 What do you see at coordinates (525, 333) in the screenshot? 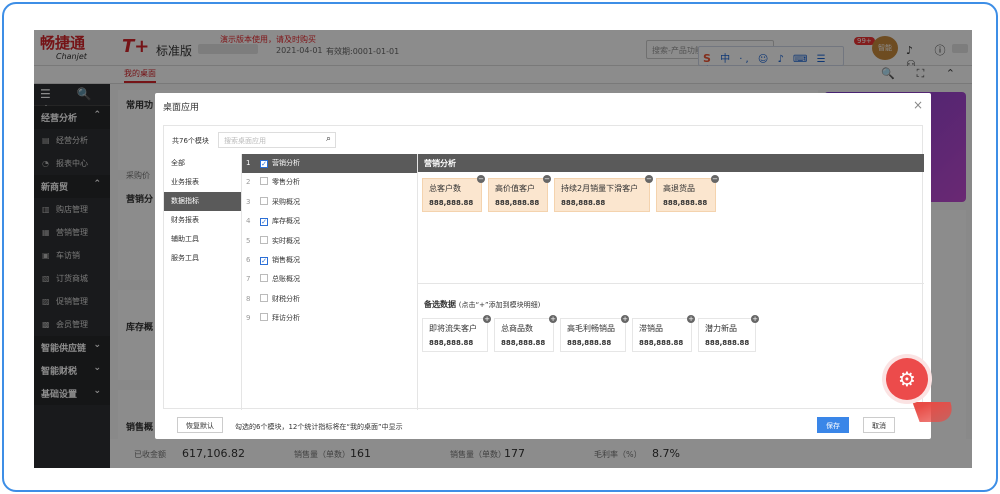
I see `candidate-metric-tile: 总商品数 888,888.88 +` at bounding box center [525, 333].